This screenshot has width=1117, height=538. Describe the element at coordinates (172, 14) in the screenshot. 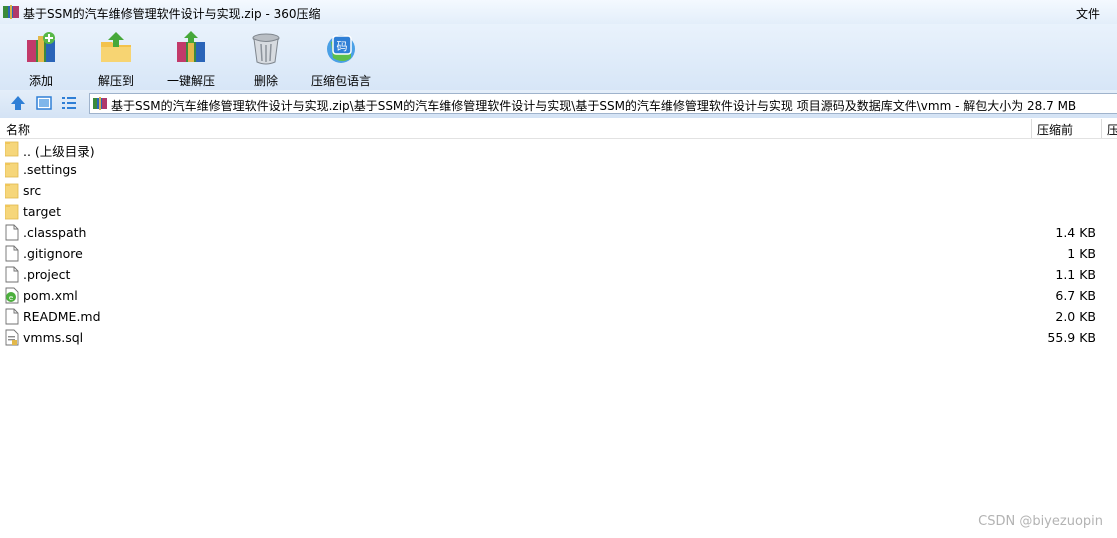

I see `window-title: 基于SSM的汽车维修管理软件设计与实现.zip - 360压缩` at that location.